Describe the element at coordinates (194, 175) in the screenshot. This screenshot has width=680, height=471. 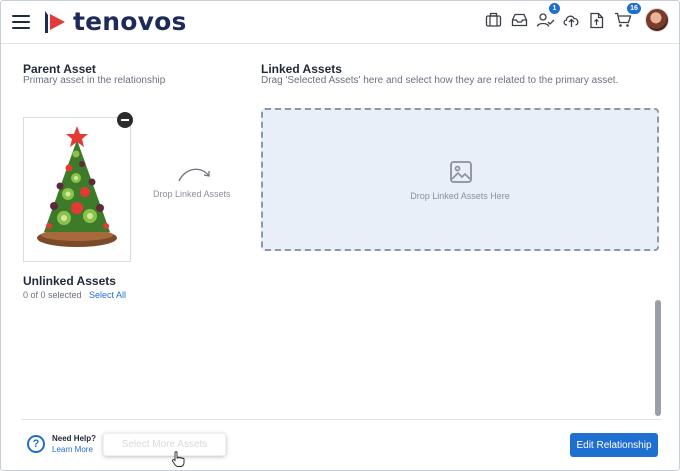
I see `curved-arrow-icon` at that location.